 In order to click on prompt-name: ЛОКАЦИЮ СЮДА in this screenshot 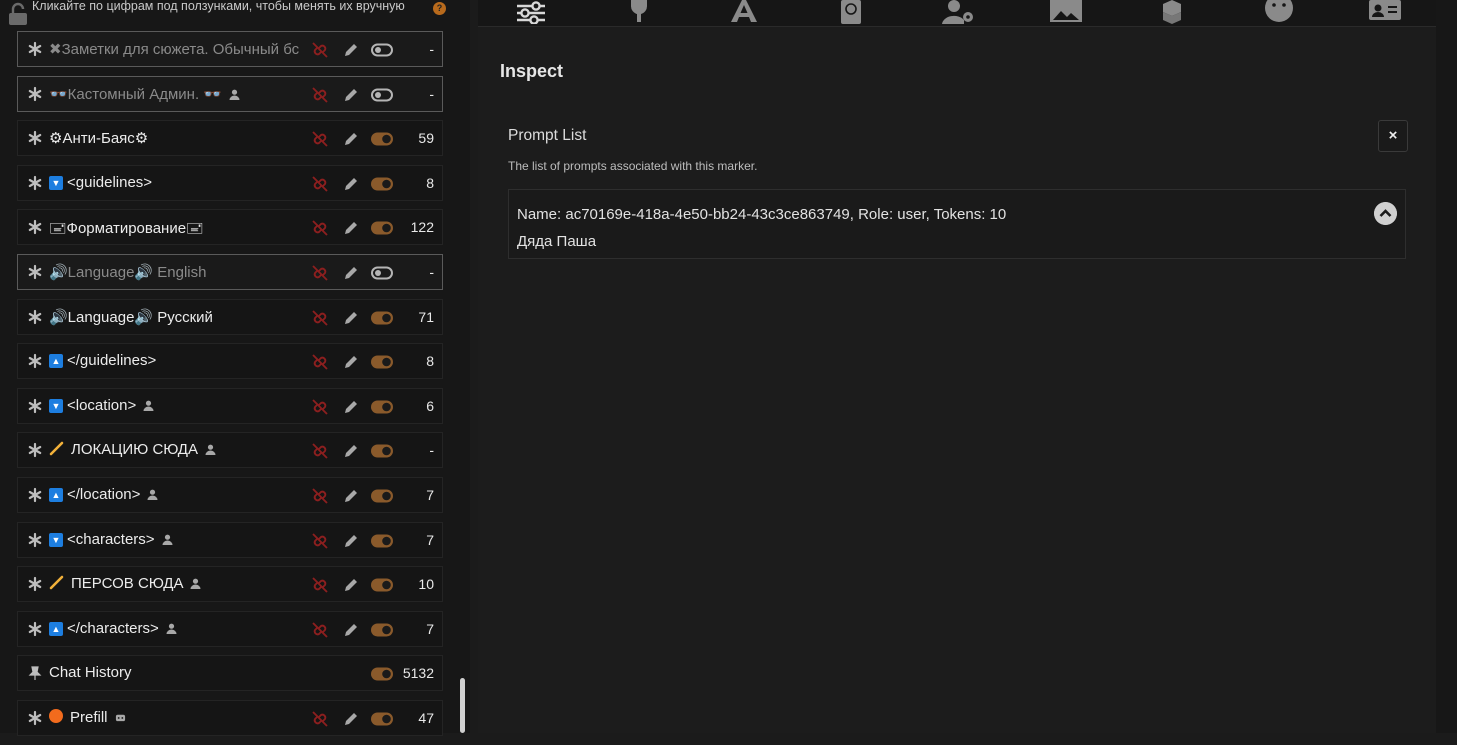, I will do `click(132, 449)`.